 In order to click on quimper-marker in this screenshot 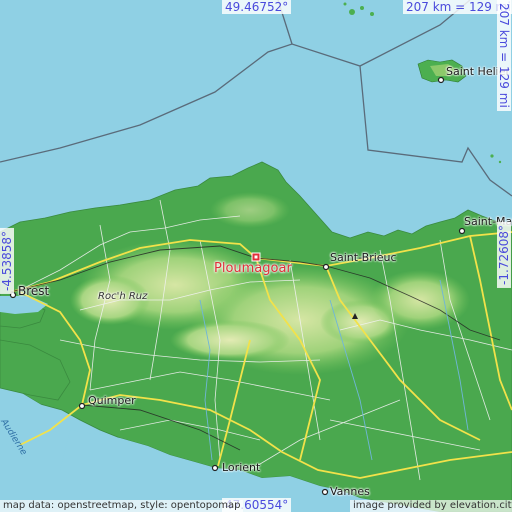, I will do `click(82, 406)`.